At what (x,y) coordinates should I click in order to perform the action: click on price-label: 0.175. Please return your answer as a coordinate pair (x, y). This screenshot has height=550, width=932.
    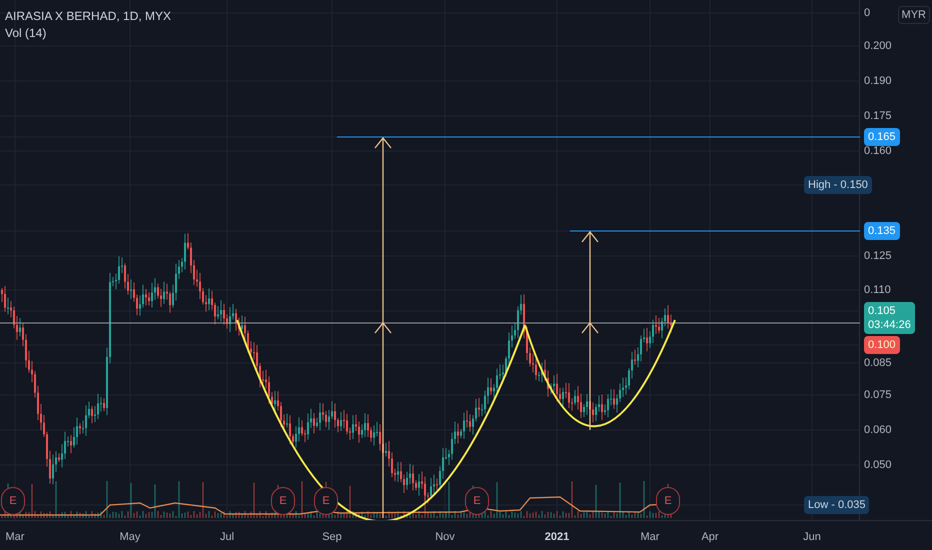
    Looking at the image, I should click on (878, 116).